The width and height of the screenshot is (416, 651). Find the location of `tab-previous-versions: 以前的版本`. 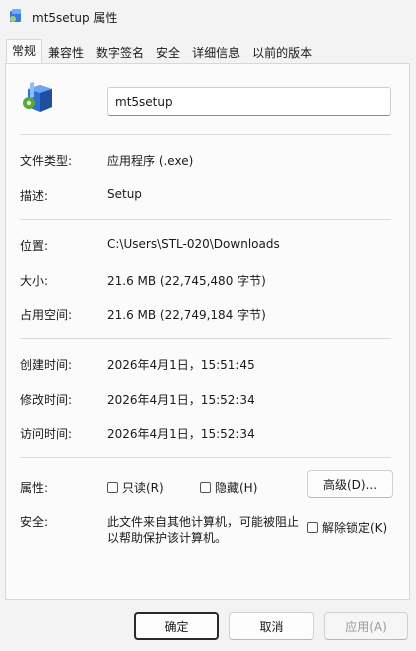

tab-previous-versions: 以前的版本 is located at coordinates (282, 52).